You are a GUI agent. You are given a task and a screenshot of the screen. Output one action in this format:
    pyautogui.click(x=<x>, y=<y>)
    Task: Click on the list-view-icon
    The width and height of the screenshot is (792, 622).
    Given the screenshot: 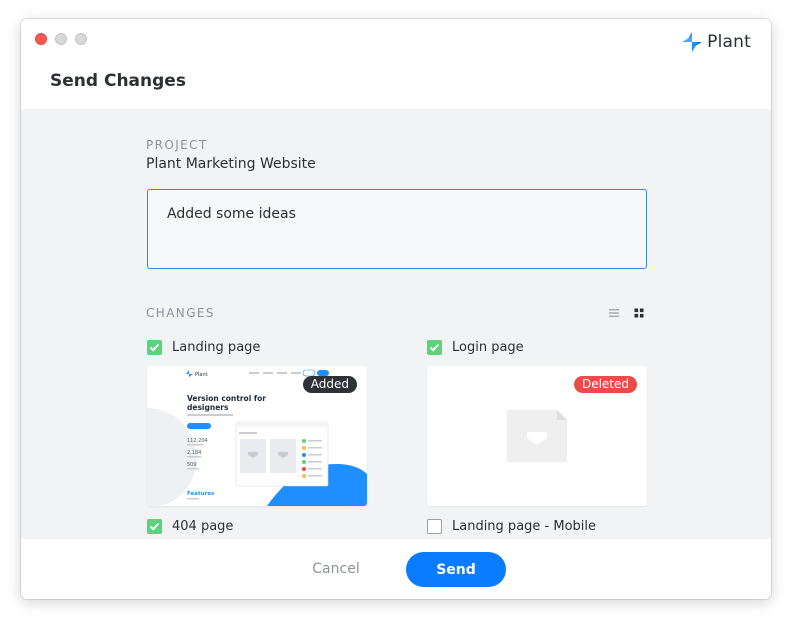 What is the action you would take?
    pyautogui.click(x=614, y=313)
    